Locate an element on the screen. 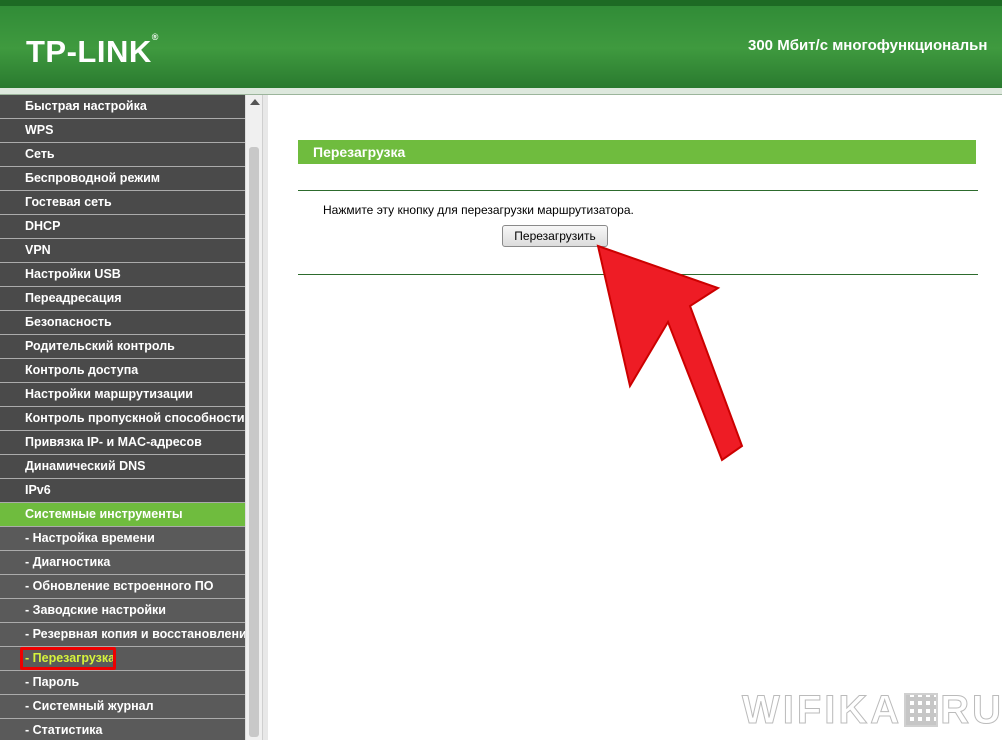 The width and height of the screenshot is (1002, 740). header-bar: TP-LINK® 300 Мбит/с многофункциональн is located at coordinates (501, 44).